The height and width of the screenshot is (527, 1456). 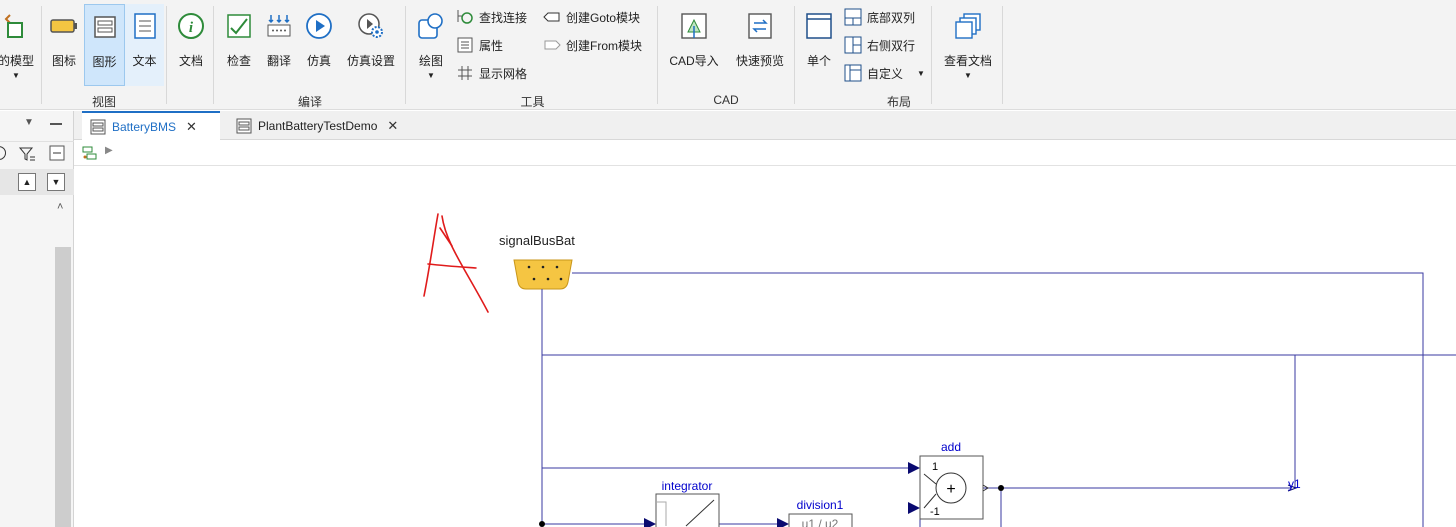 I want to click on graphic-view-label: 图形, so click(x=104, y=62).